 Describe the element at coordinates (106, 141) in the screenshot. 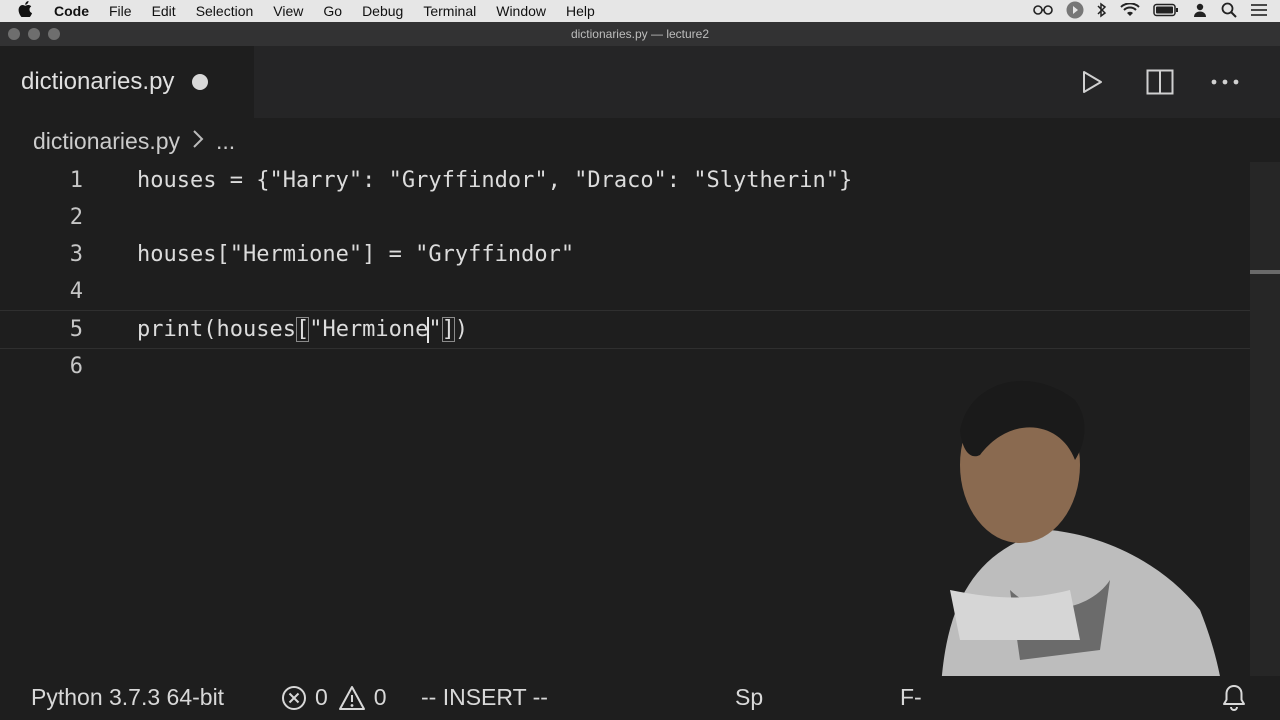

I see `breadcrumb-file: dictionaries.py` at that location.